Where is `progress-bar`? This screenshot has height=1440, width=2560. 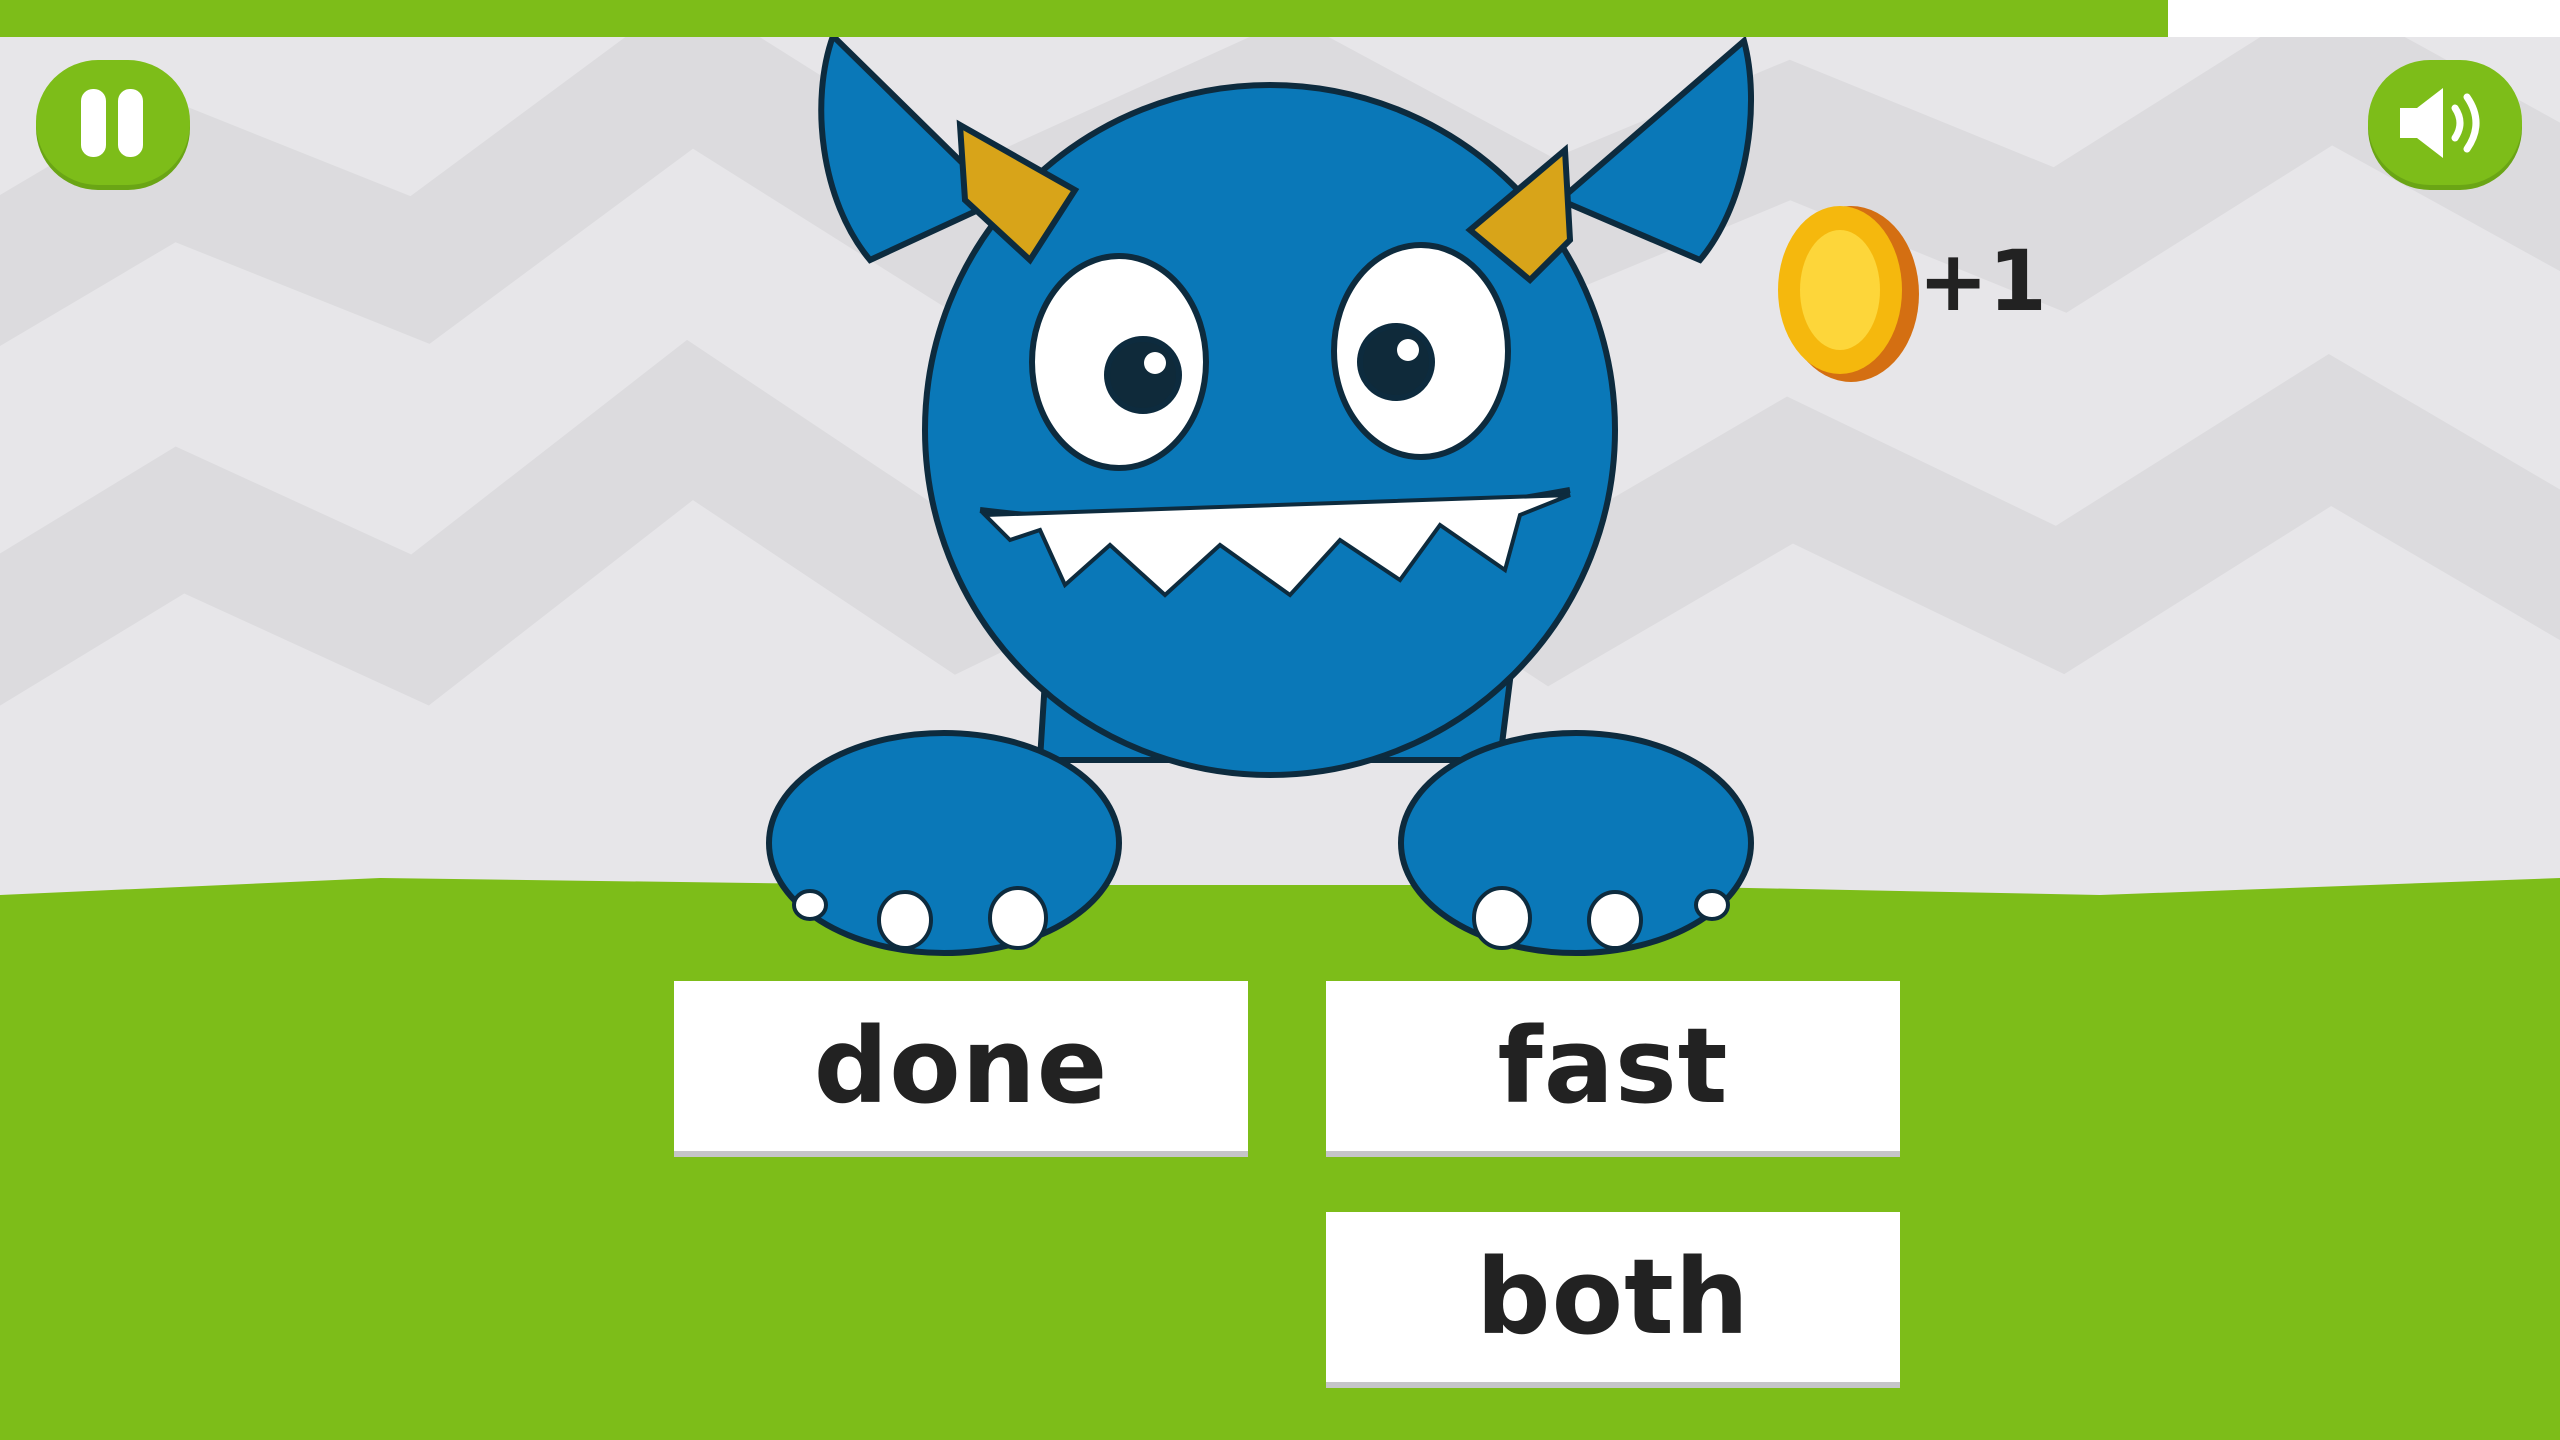
progress-bar is located at coordinates (1280, 18).